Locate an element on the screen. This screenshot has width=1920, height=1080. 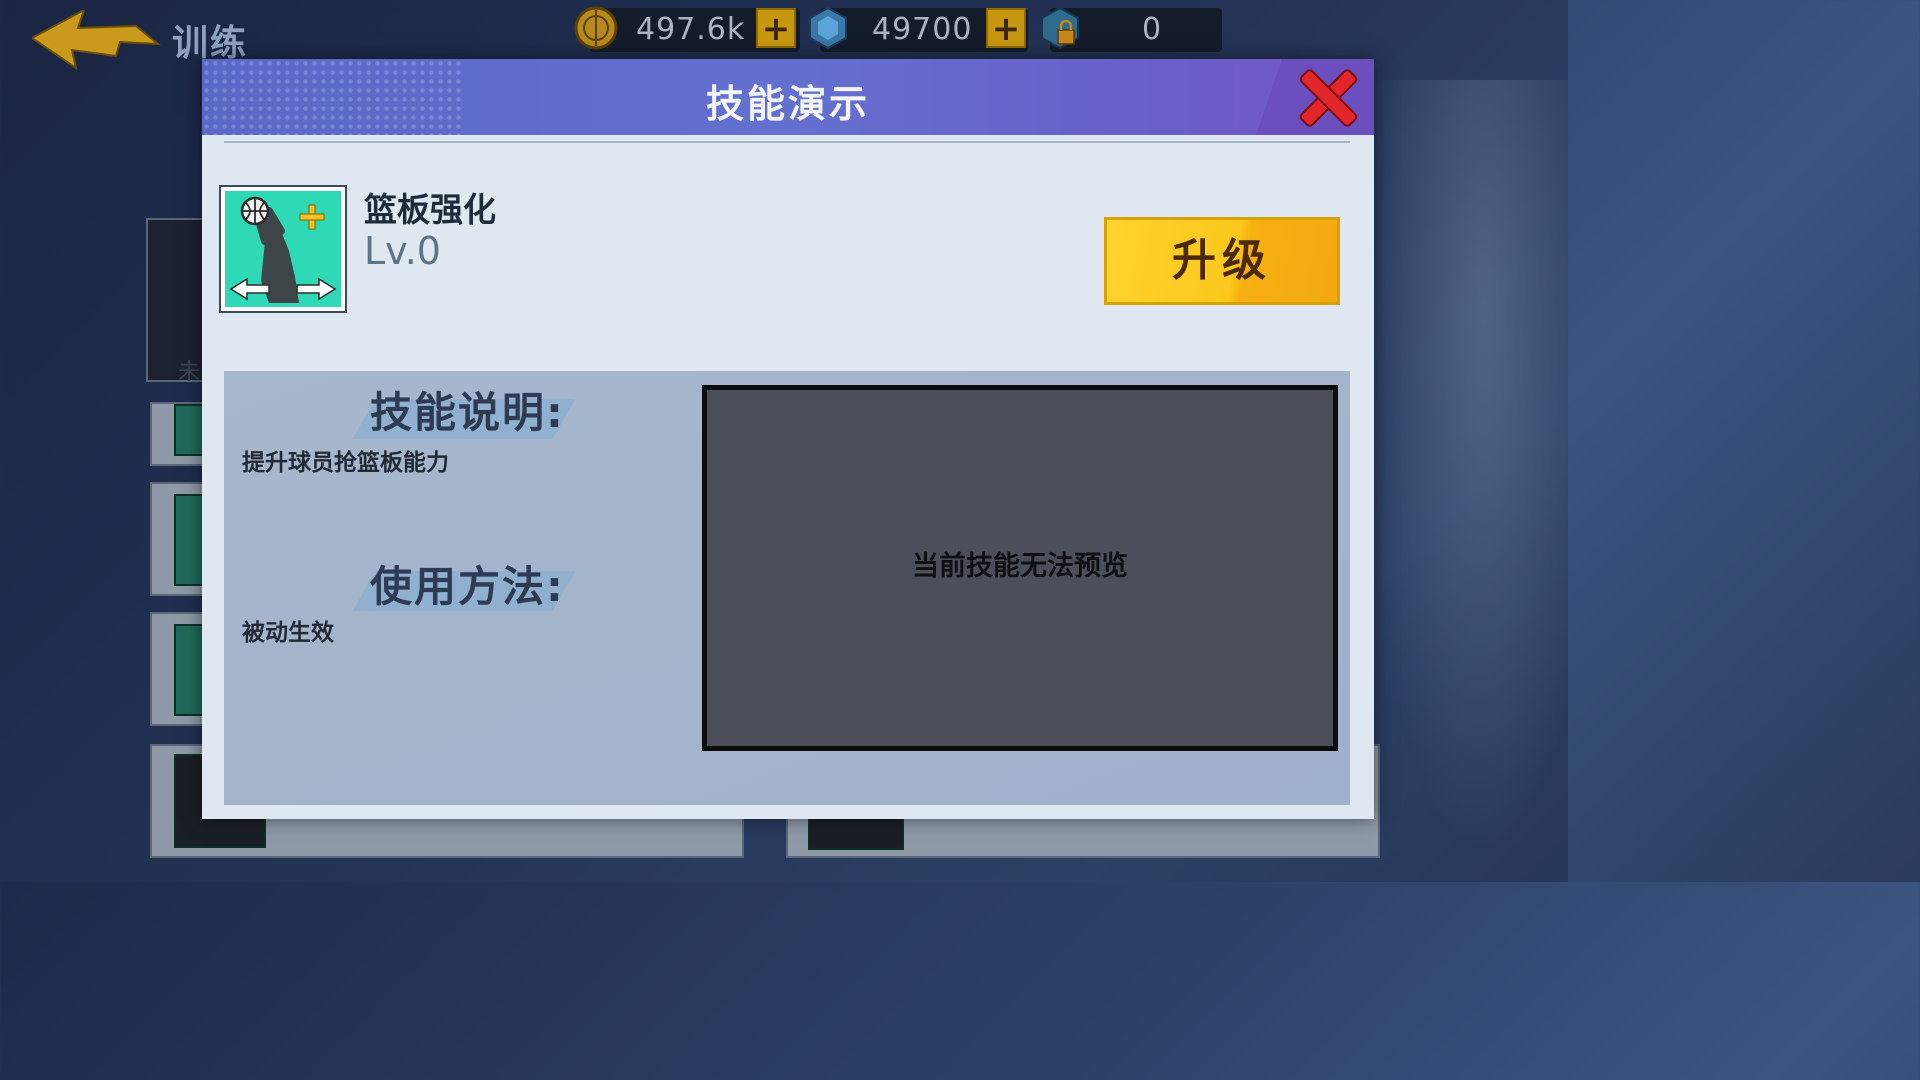
description-heading: 技能说明: is located at coordinates (467, 412).